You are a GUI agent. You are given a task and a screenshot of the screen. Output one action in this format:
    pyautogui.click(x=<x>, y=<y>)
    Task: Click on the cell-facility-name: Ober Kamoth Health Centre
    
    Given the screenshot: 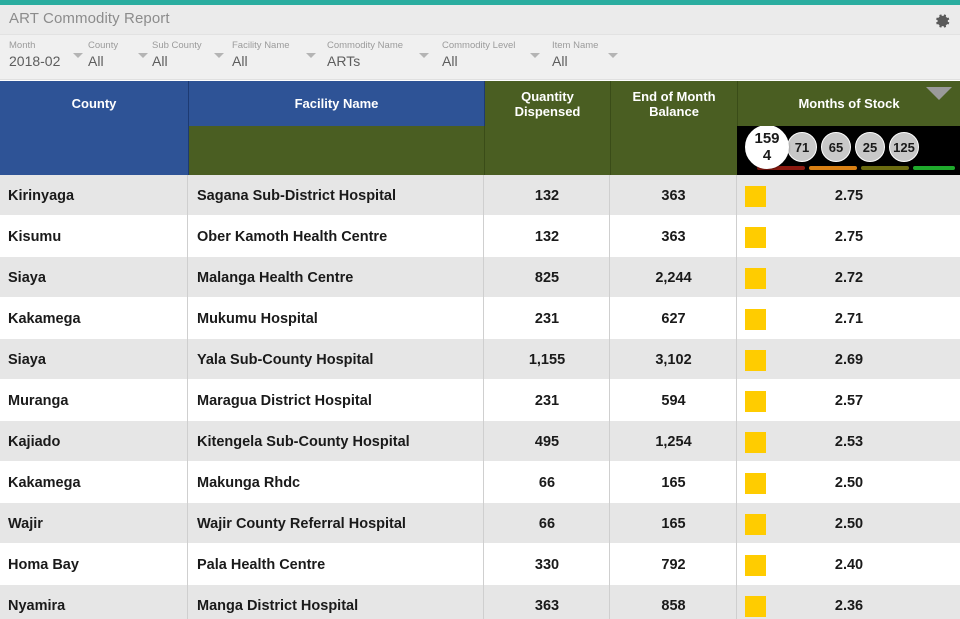 What is the action you would take?
    pyautogui.click(x=336, y=236)
    